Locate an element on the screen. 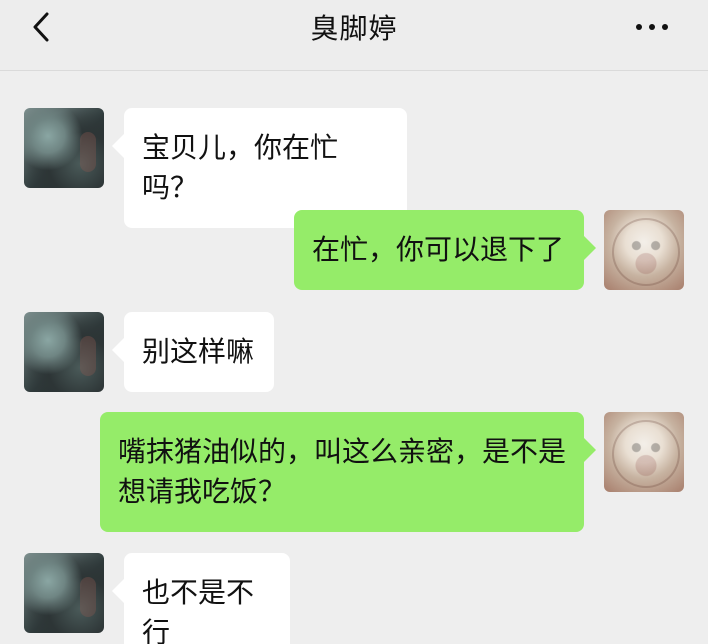  chat-header: 臭脚婷 is located at coordinates (354, 35).